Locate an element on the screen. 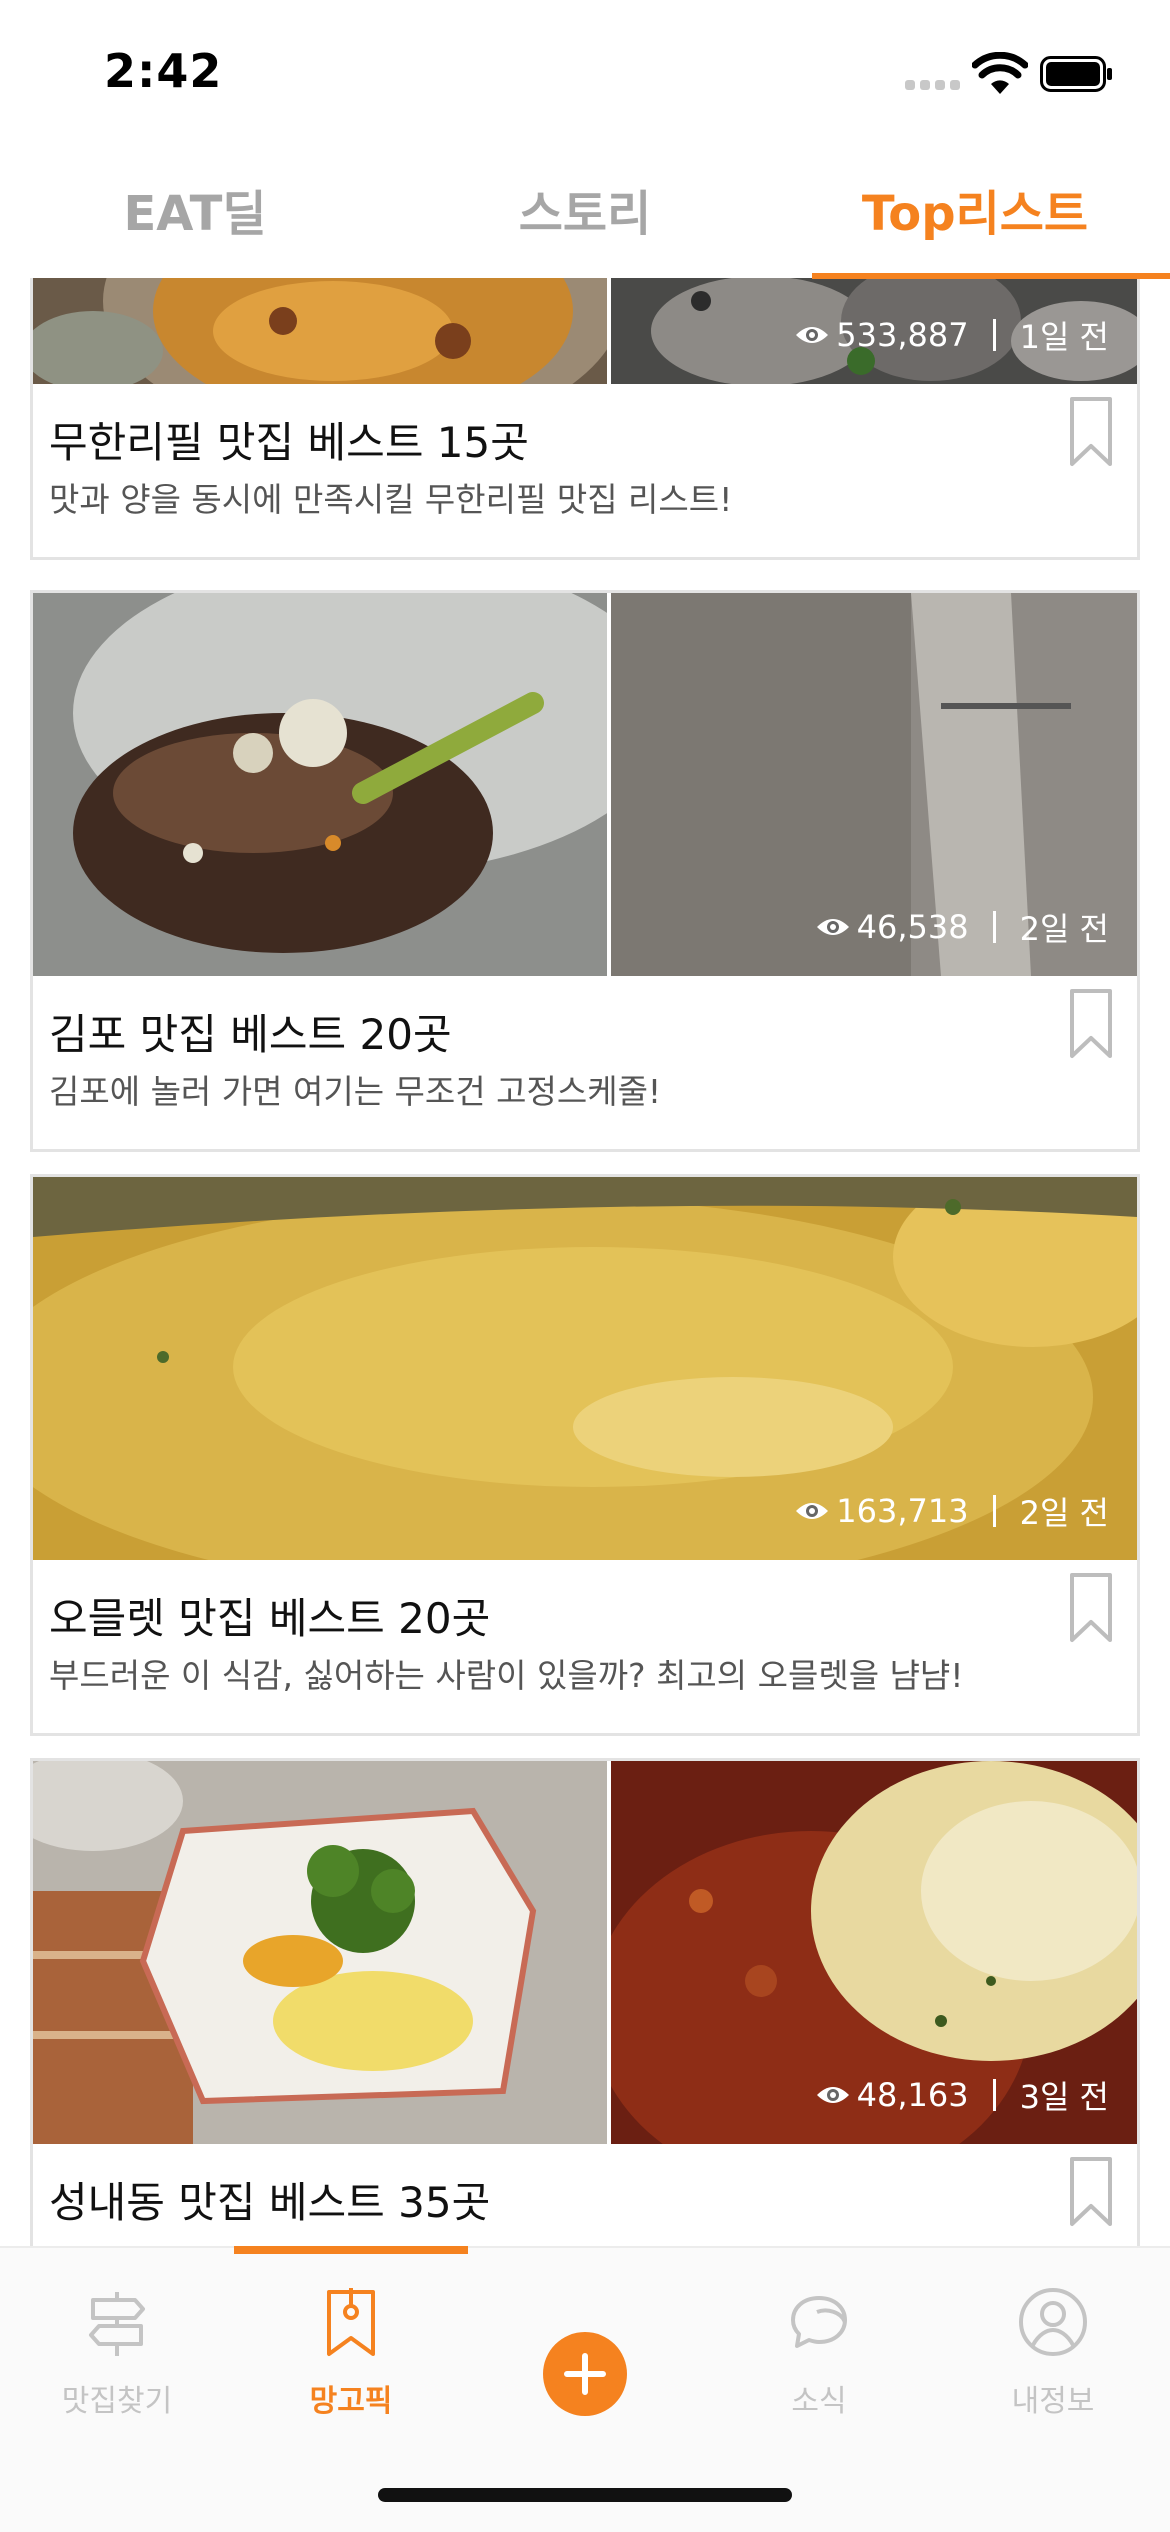 The height and width of the screenshot is (2532, 1170). nav-label: 망고픽 is located at coordinates (351, 2401).